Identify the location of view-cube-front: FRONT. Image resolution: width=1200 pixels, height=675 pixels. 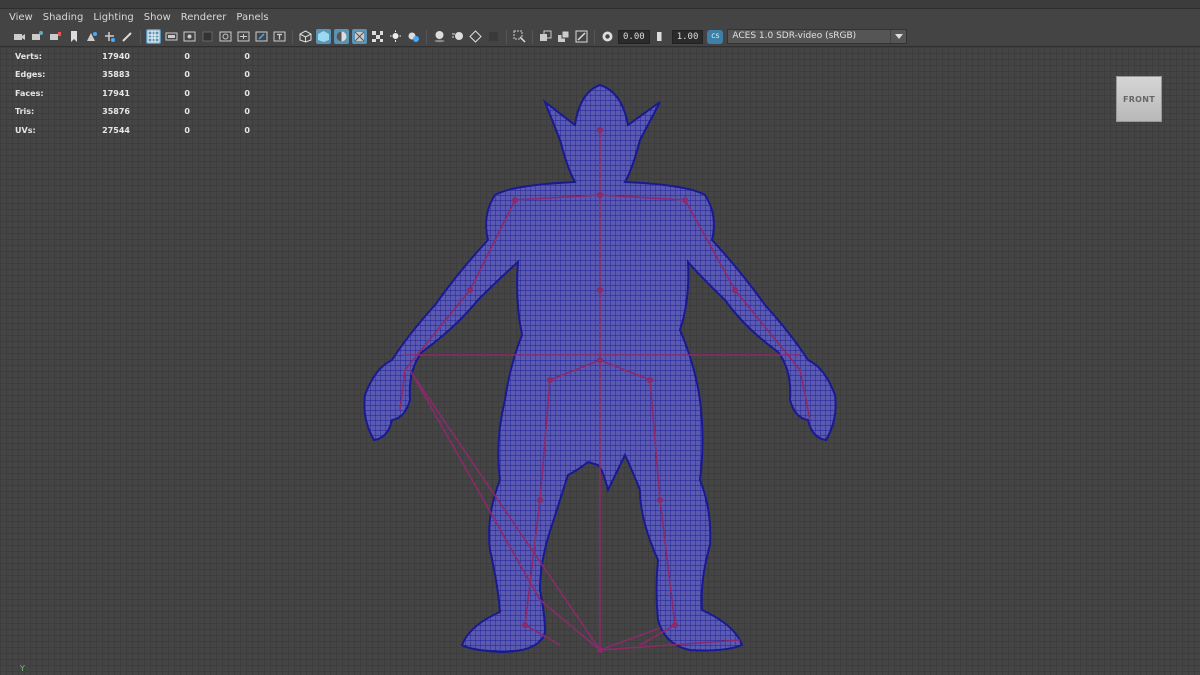
(1139, 99).